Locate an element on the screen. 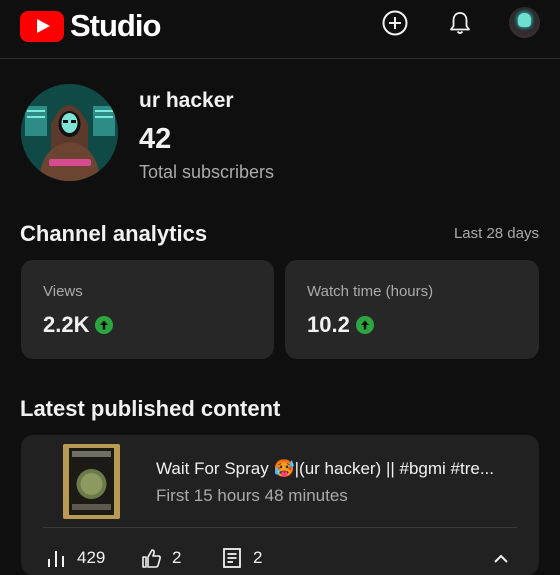 The height and width of the screenshot is (575, 560). channel-analytics-title: Channel analytics is located at coordinates (114, 233).